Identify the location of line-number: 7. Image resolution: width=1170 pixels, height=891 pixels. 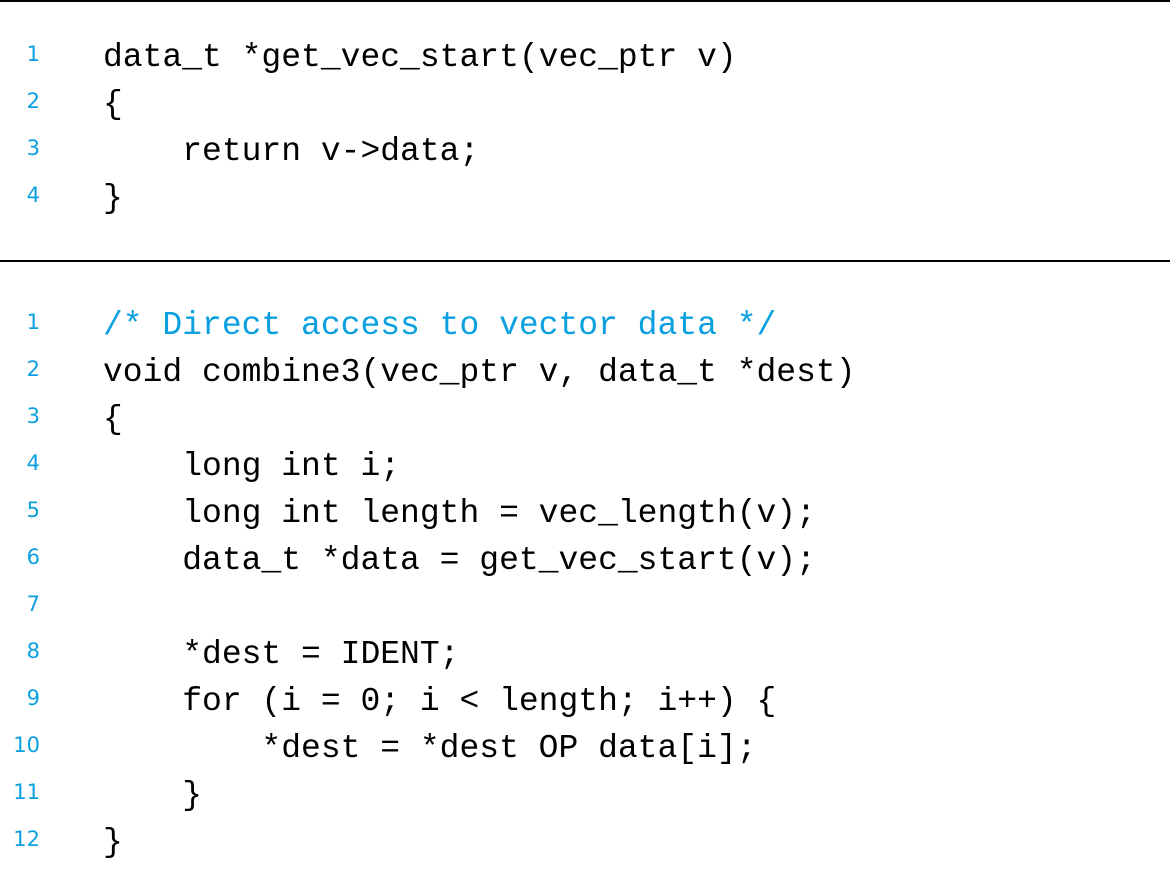
(33, 604).